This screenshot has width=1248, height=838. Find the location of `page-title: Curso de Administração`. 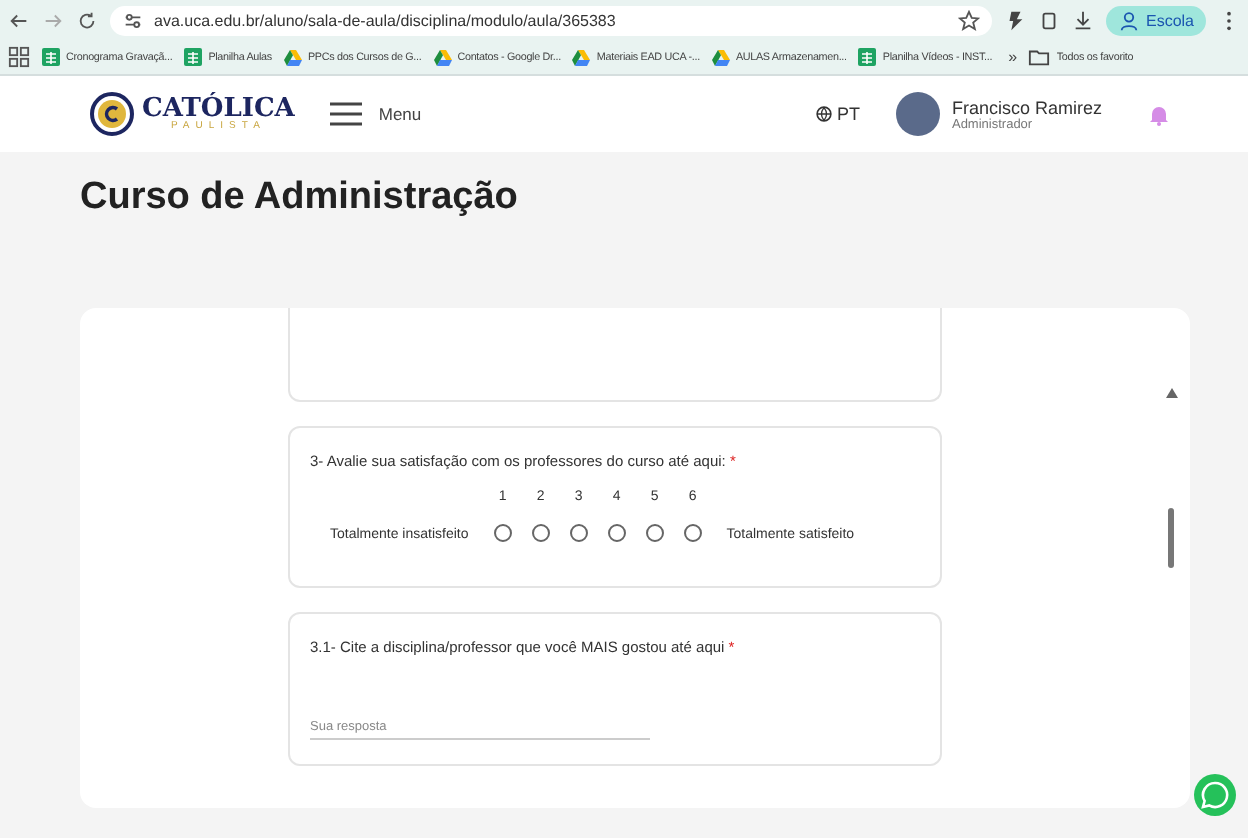

page-title: Curso de Administração is located at coordinates (300, 198).